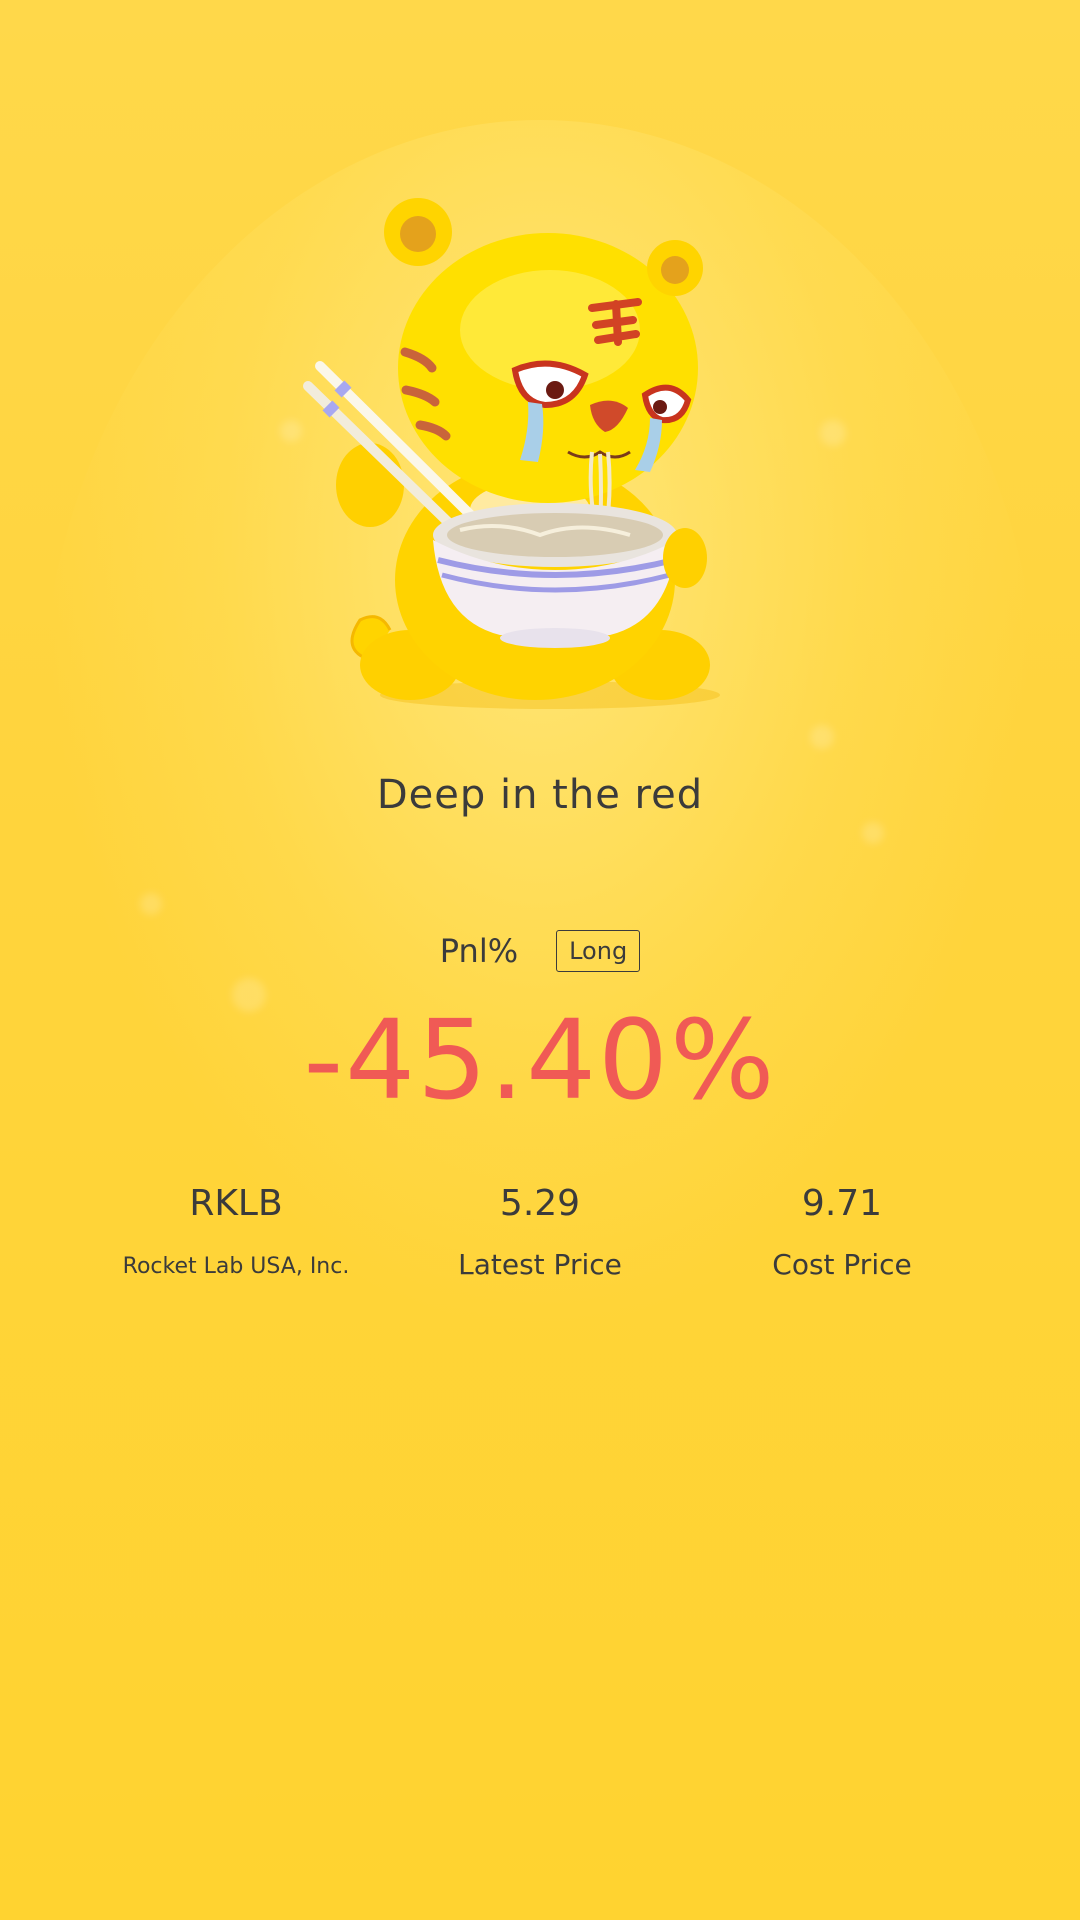 Image resolution: width=1080 pixels, height=1920 pixels. I want to click on headline: Deep in the red, so click(540, 795).